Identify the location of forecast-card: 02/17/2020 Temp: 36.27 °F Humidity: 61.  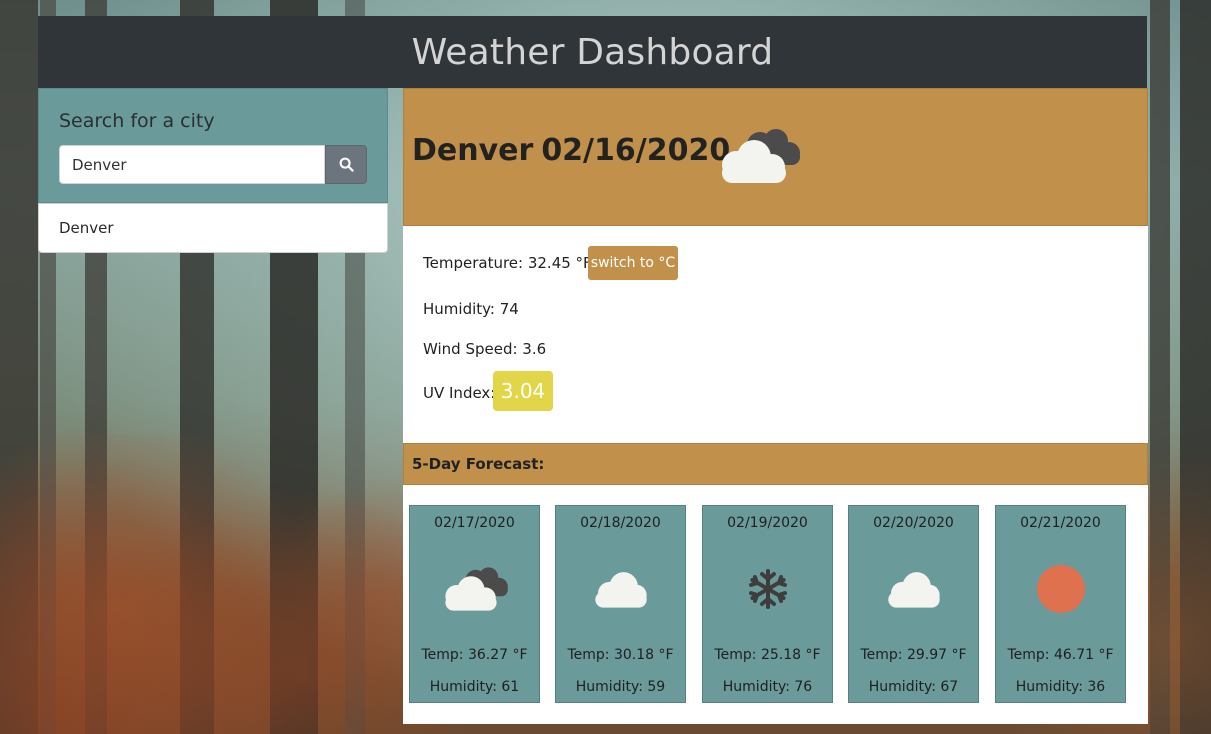
(474, 604).